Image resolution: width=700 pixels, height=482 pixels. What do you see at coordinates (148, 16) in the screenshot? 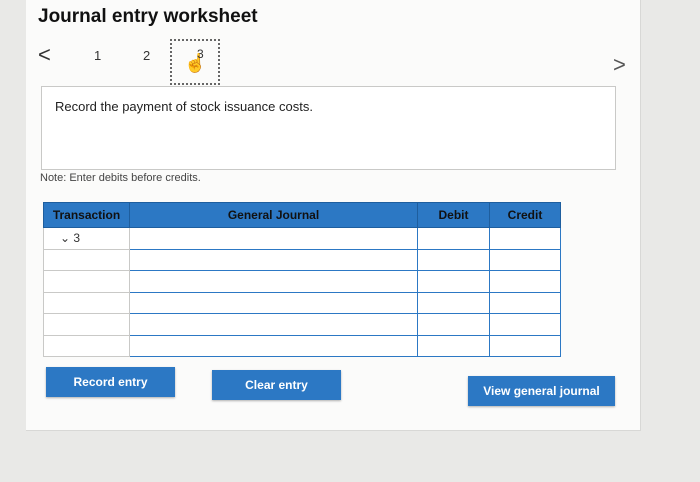
I see `page-title: Journal entry worksheet` at bounding box center [148, 16].